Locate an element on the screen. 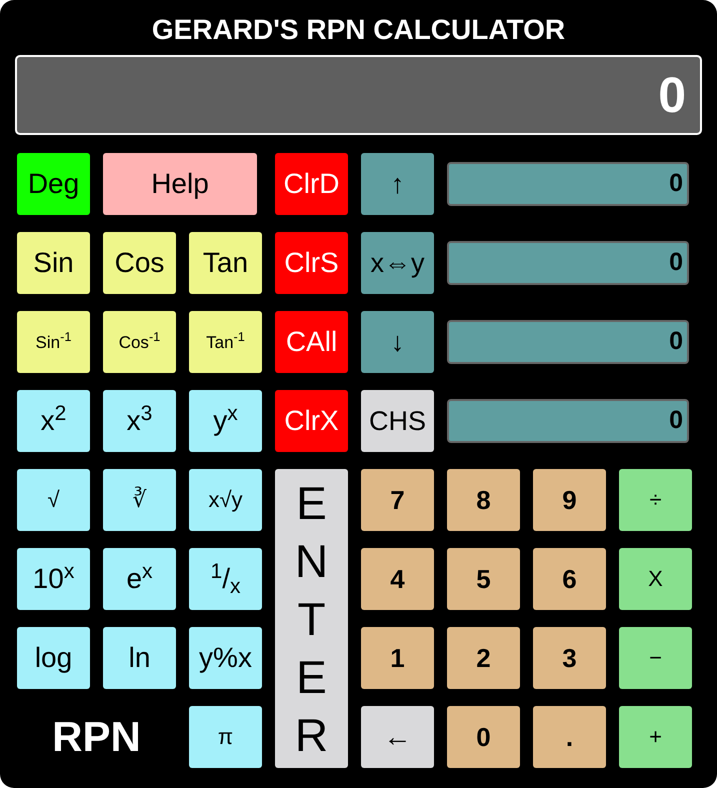  digit-key: 1 is located at coordinates (397, 658).